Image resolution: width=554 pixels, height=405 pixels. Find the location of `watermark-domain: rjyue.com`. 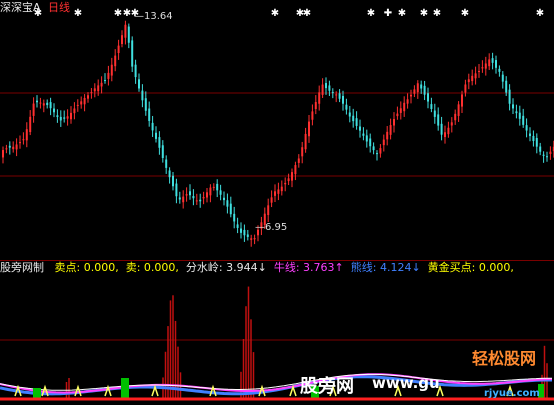

watermark-domain: rjyue.com is located at coordinates (512, 393).